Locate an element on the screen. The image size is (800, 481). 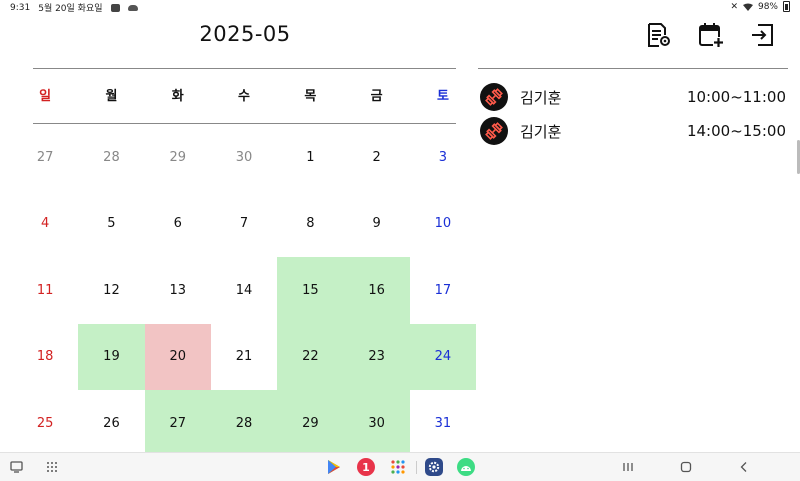
day-cell: 25 is located at coordinates (45, 423).